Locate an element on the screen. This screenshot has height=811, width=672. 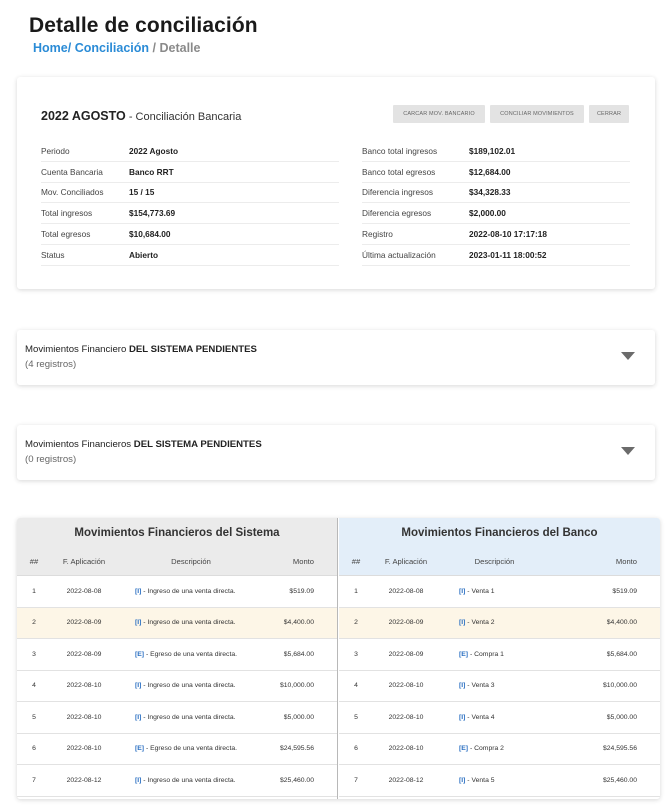
info-label: Registro is located at coordinates (377, 234).